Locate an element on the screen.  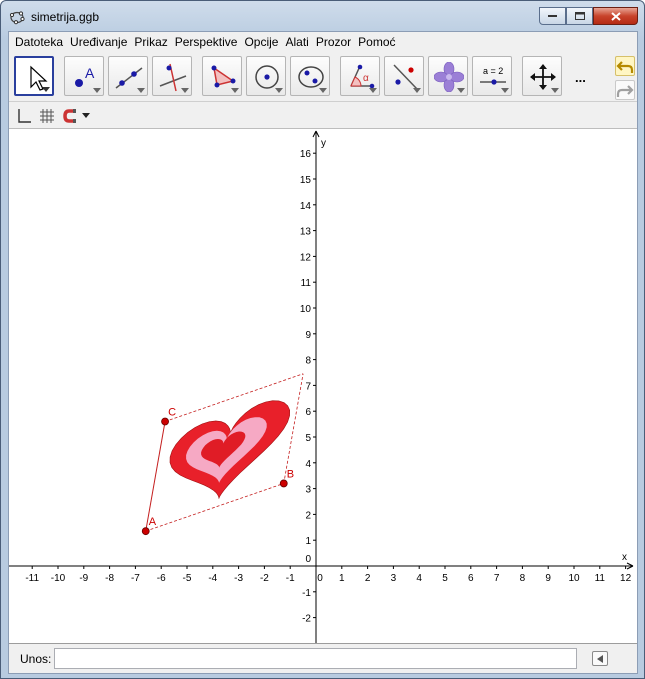
perpendicular-tool is located at coordinates (172, 76).